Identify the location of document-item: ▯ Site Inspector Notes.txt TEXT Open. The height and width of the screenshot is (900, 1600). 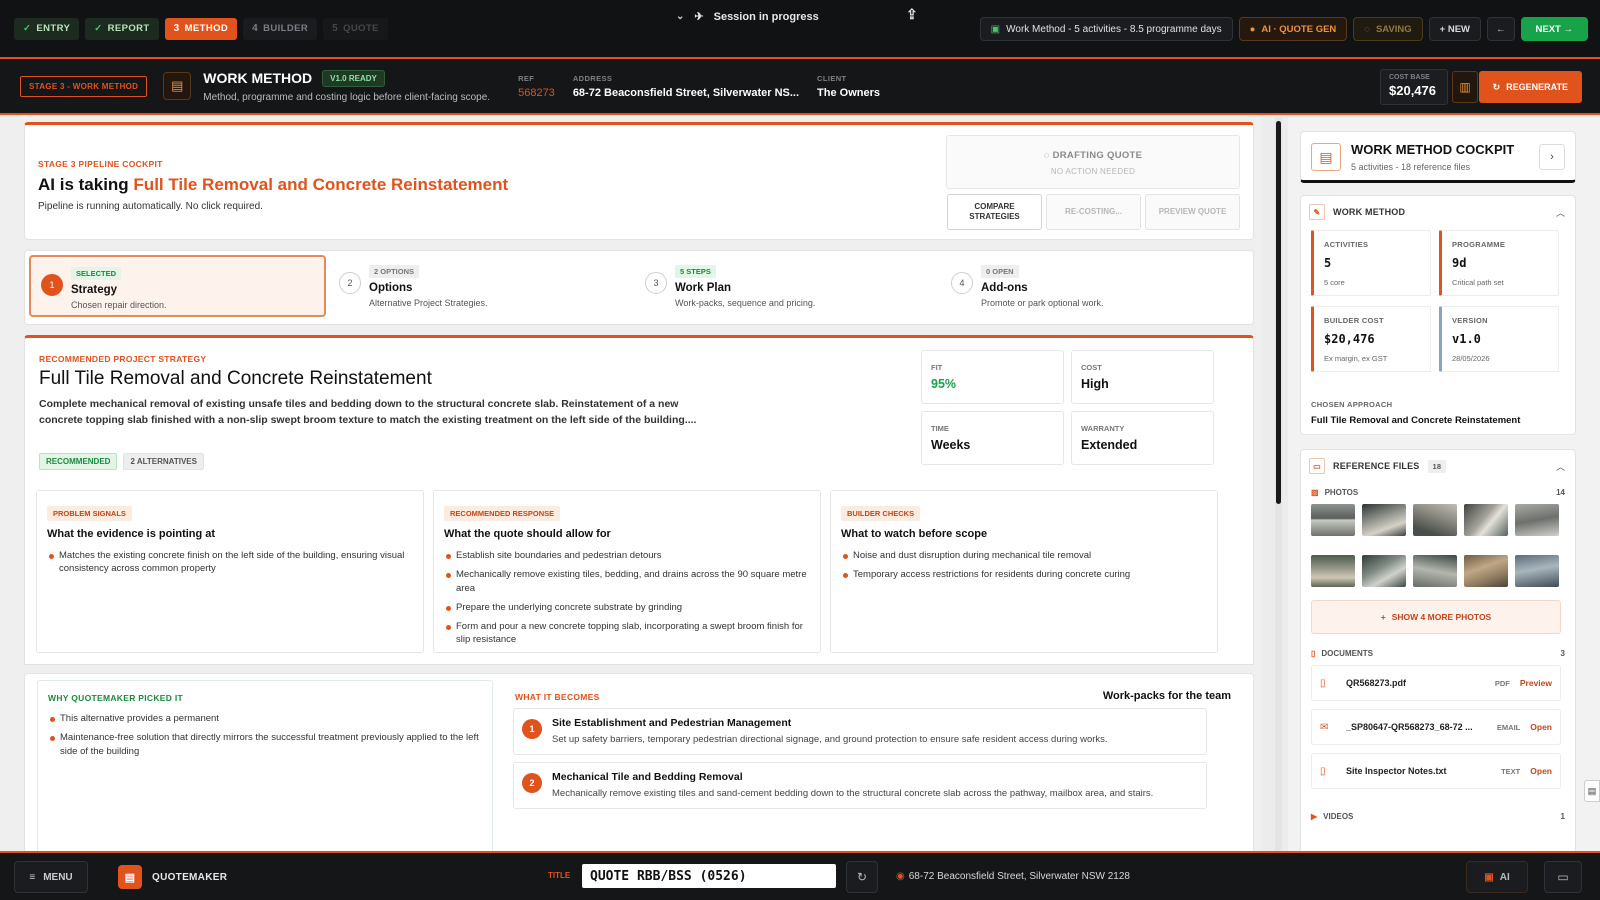
(1436, 771).